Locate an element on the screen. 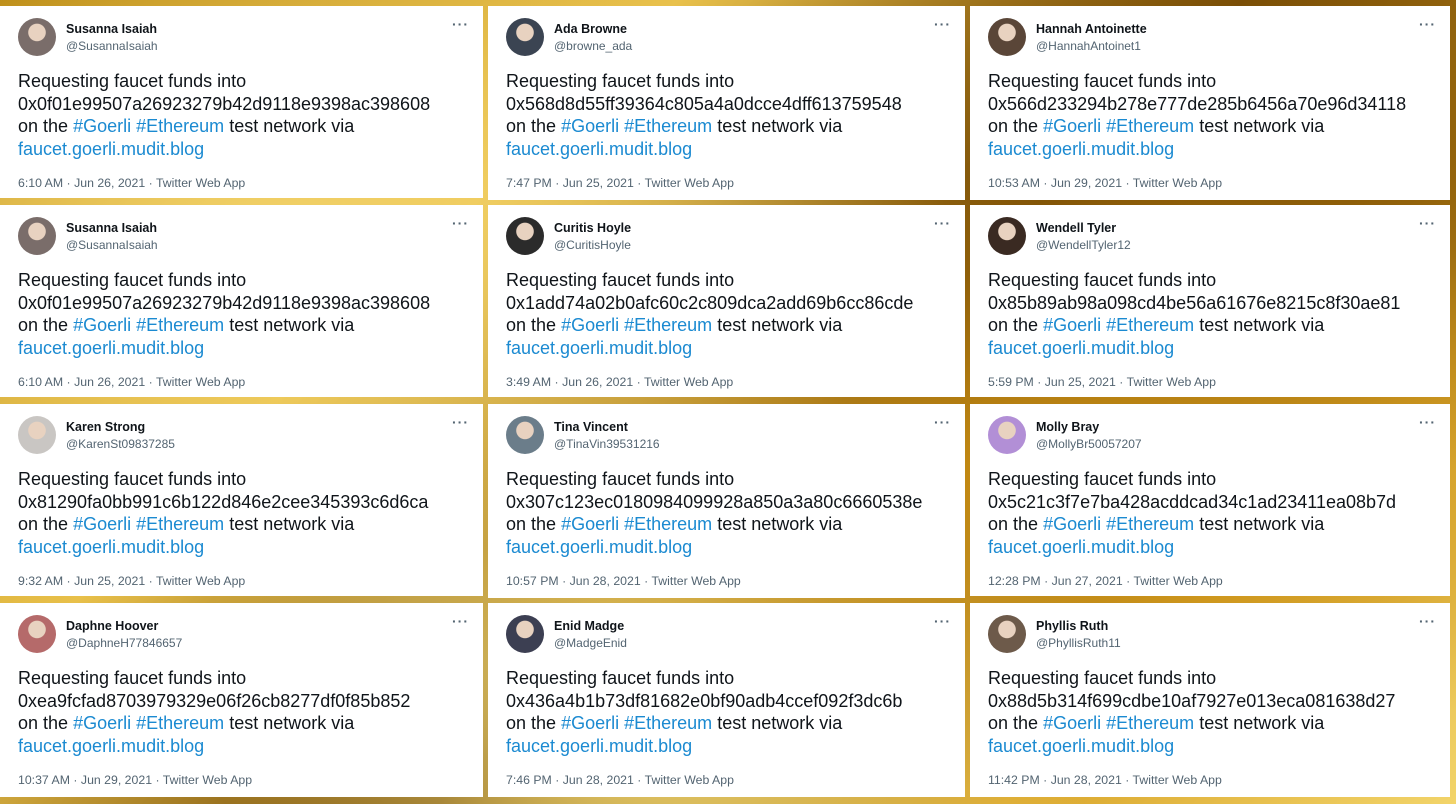  author-name: Ada Browne is located at coordinates (590, 29).